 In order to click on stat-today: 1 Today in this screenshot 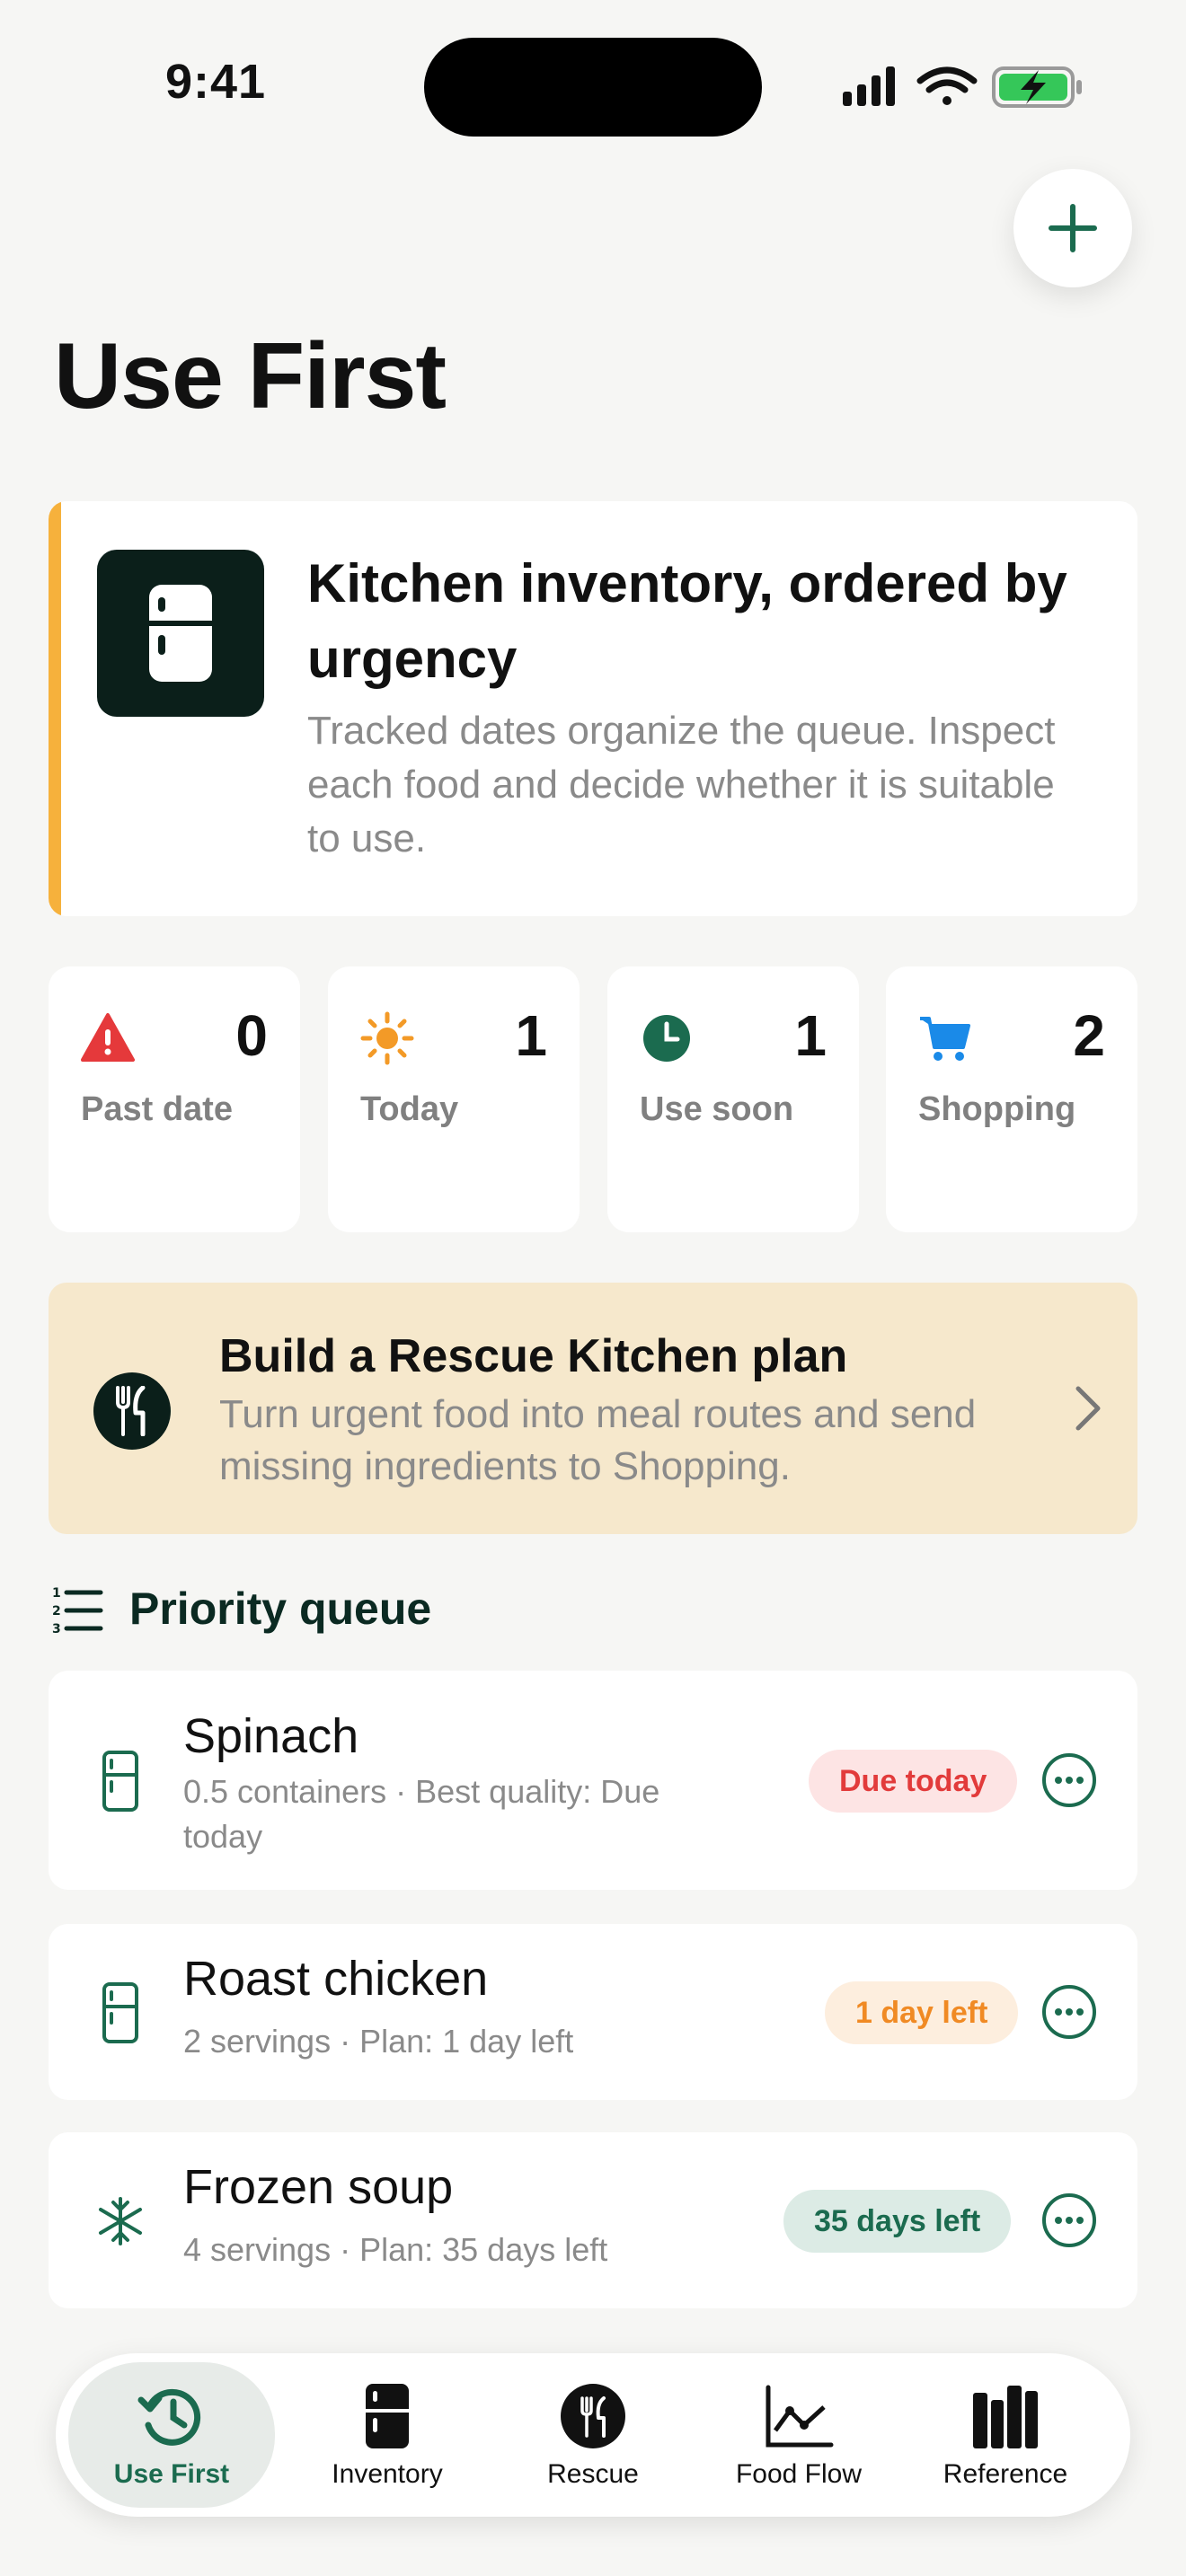, I will do `click(454, 1099)`.